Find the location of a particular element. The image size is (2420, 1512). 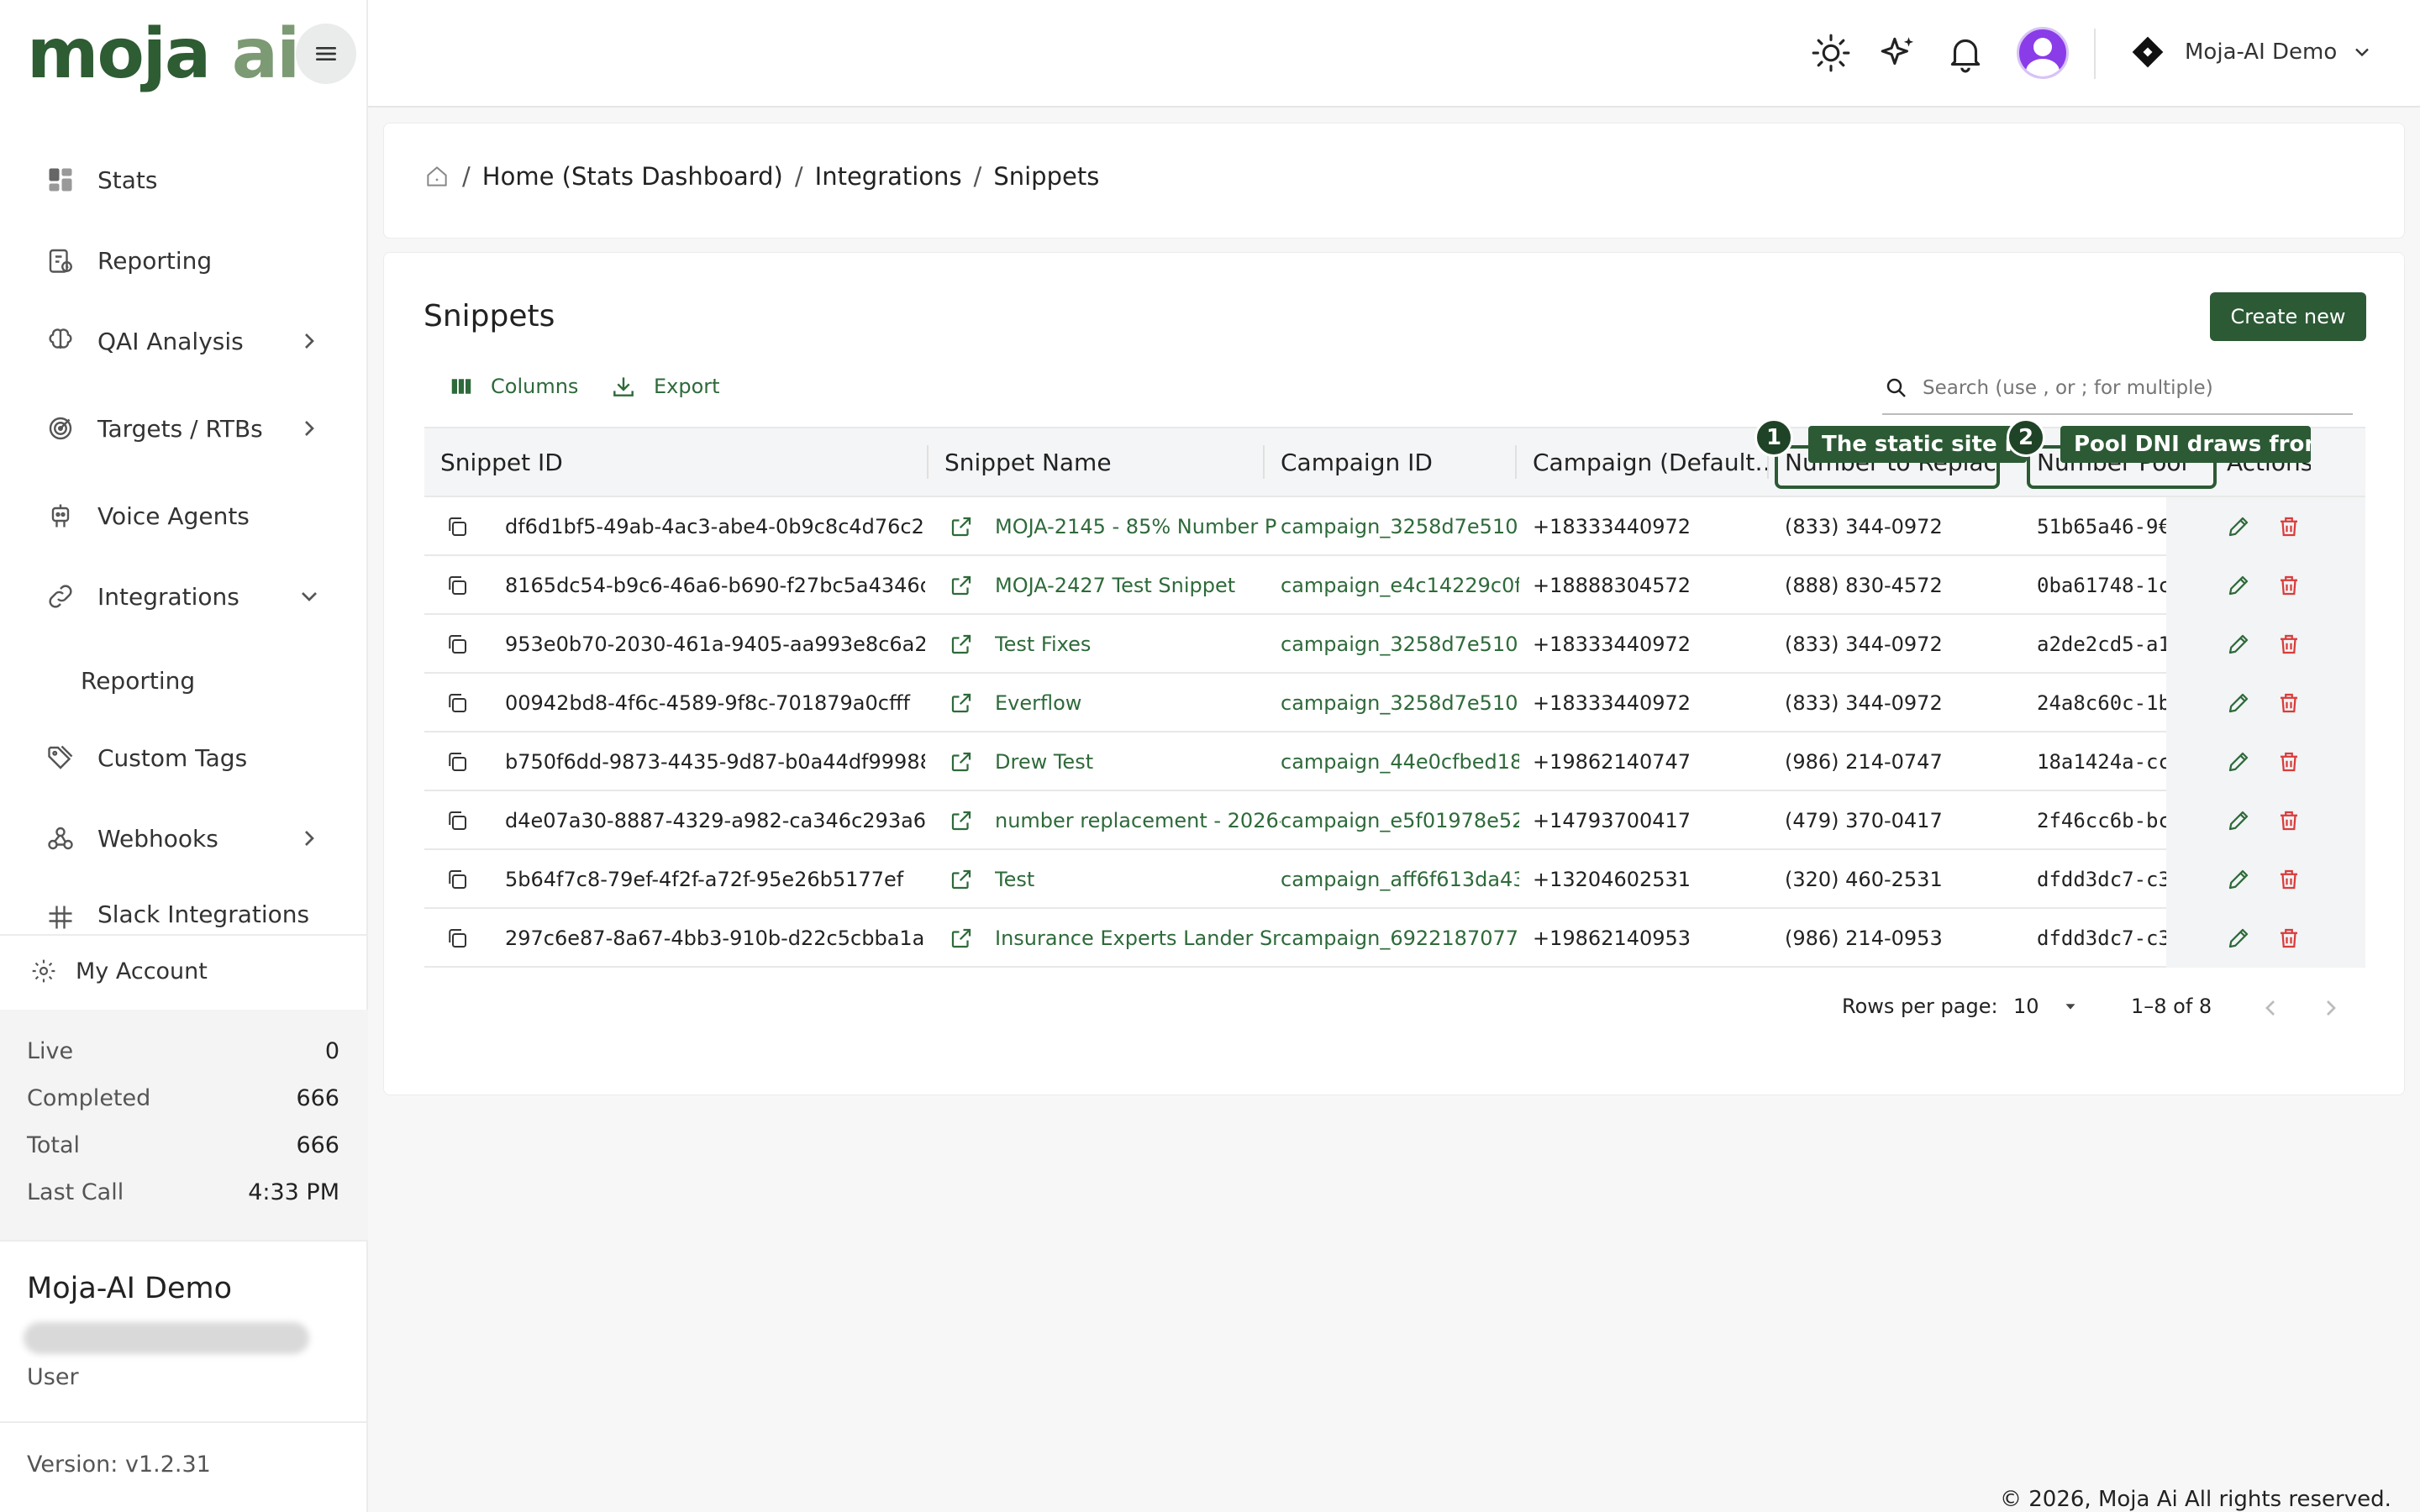

sidebar-subitem-reporting: Reporting is located at coordinates (138, 680).